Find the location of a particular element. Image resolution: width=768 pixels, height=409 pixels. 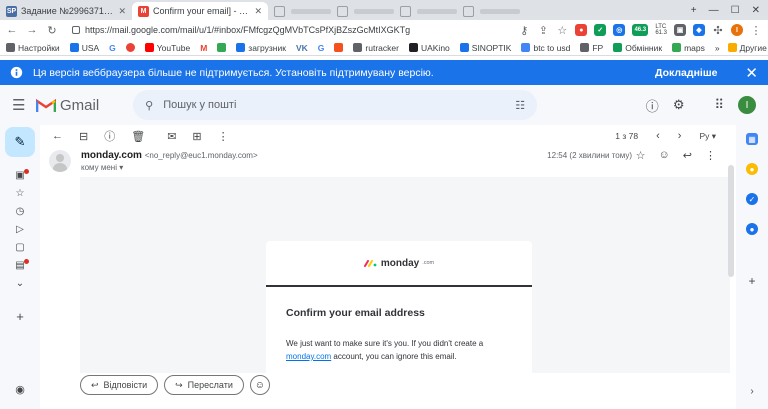

snoozed-icon: ◷ is located at coordinates (20, 211).